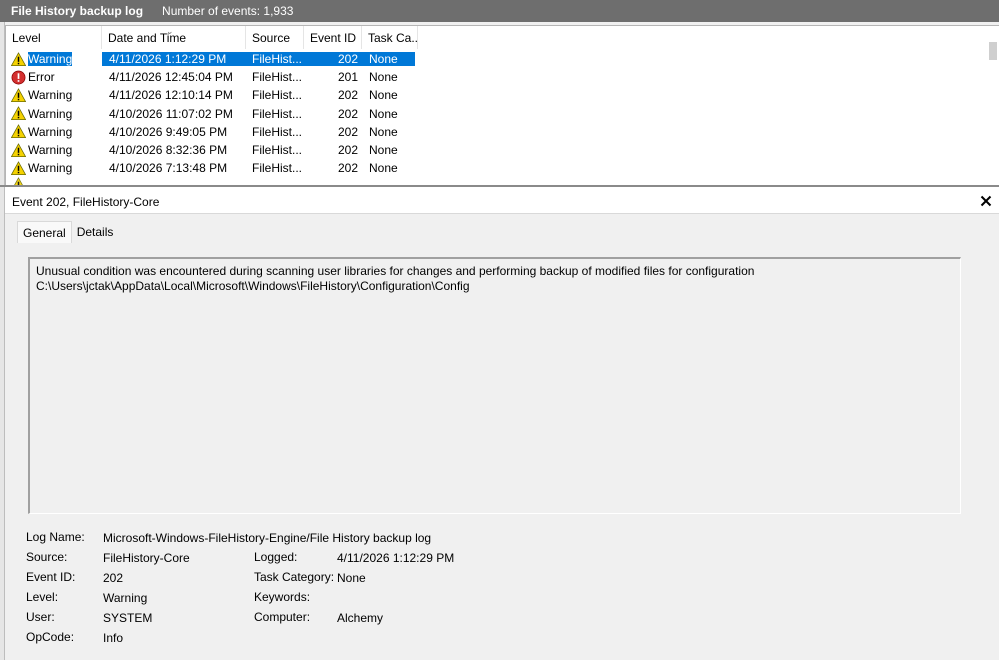 This screenshot has width=999, height=660. What do you see at coordinates (396, 558) in the screenshot?
I see `value-logged: 4/11/2026 1:12:29 PM` at bounding box center [396, 558].